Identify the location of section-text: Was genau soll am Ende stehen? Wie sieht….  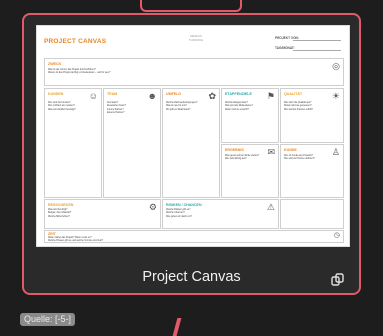
(242, 158).